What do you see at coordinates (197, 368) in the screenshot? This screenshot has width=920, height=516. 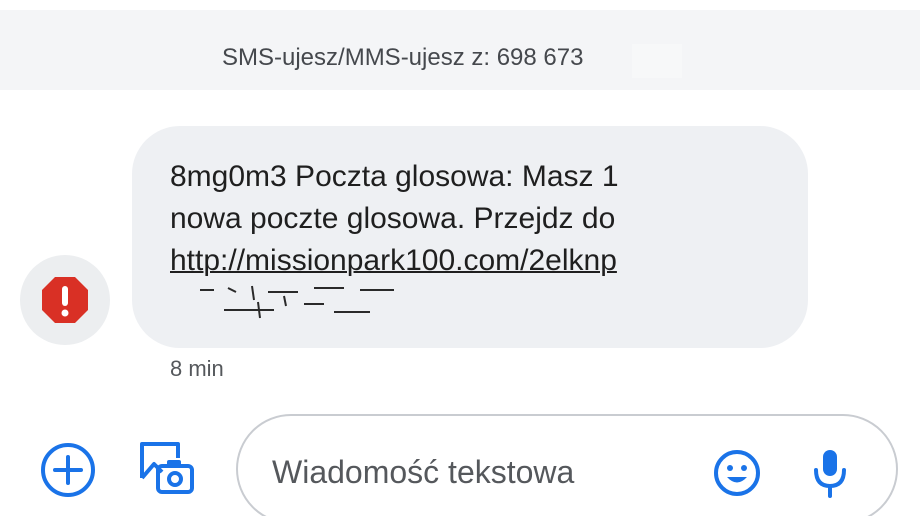 I see `message-timestamp: 8 min` at bounding box center [197, 368].